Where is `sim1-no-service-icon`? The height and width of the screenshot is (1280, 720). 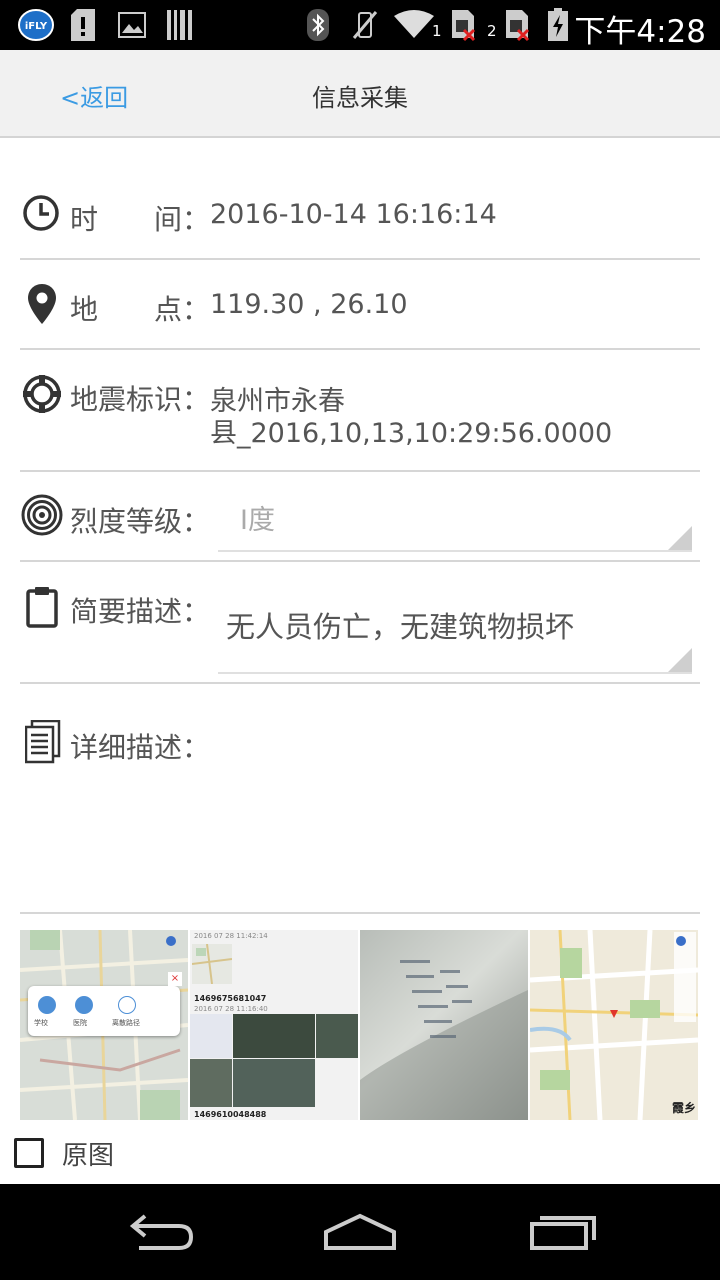
sim1-no-service-icon is located at coordinates (463, 25).